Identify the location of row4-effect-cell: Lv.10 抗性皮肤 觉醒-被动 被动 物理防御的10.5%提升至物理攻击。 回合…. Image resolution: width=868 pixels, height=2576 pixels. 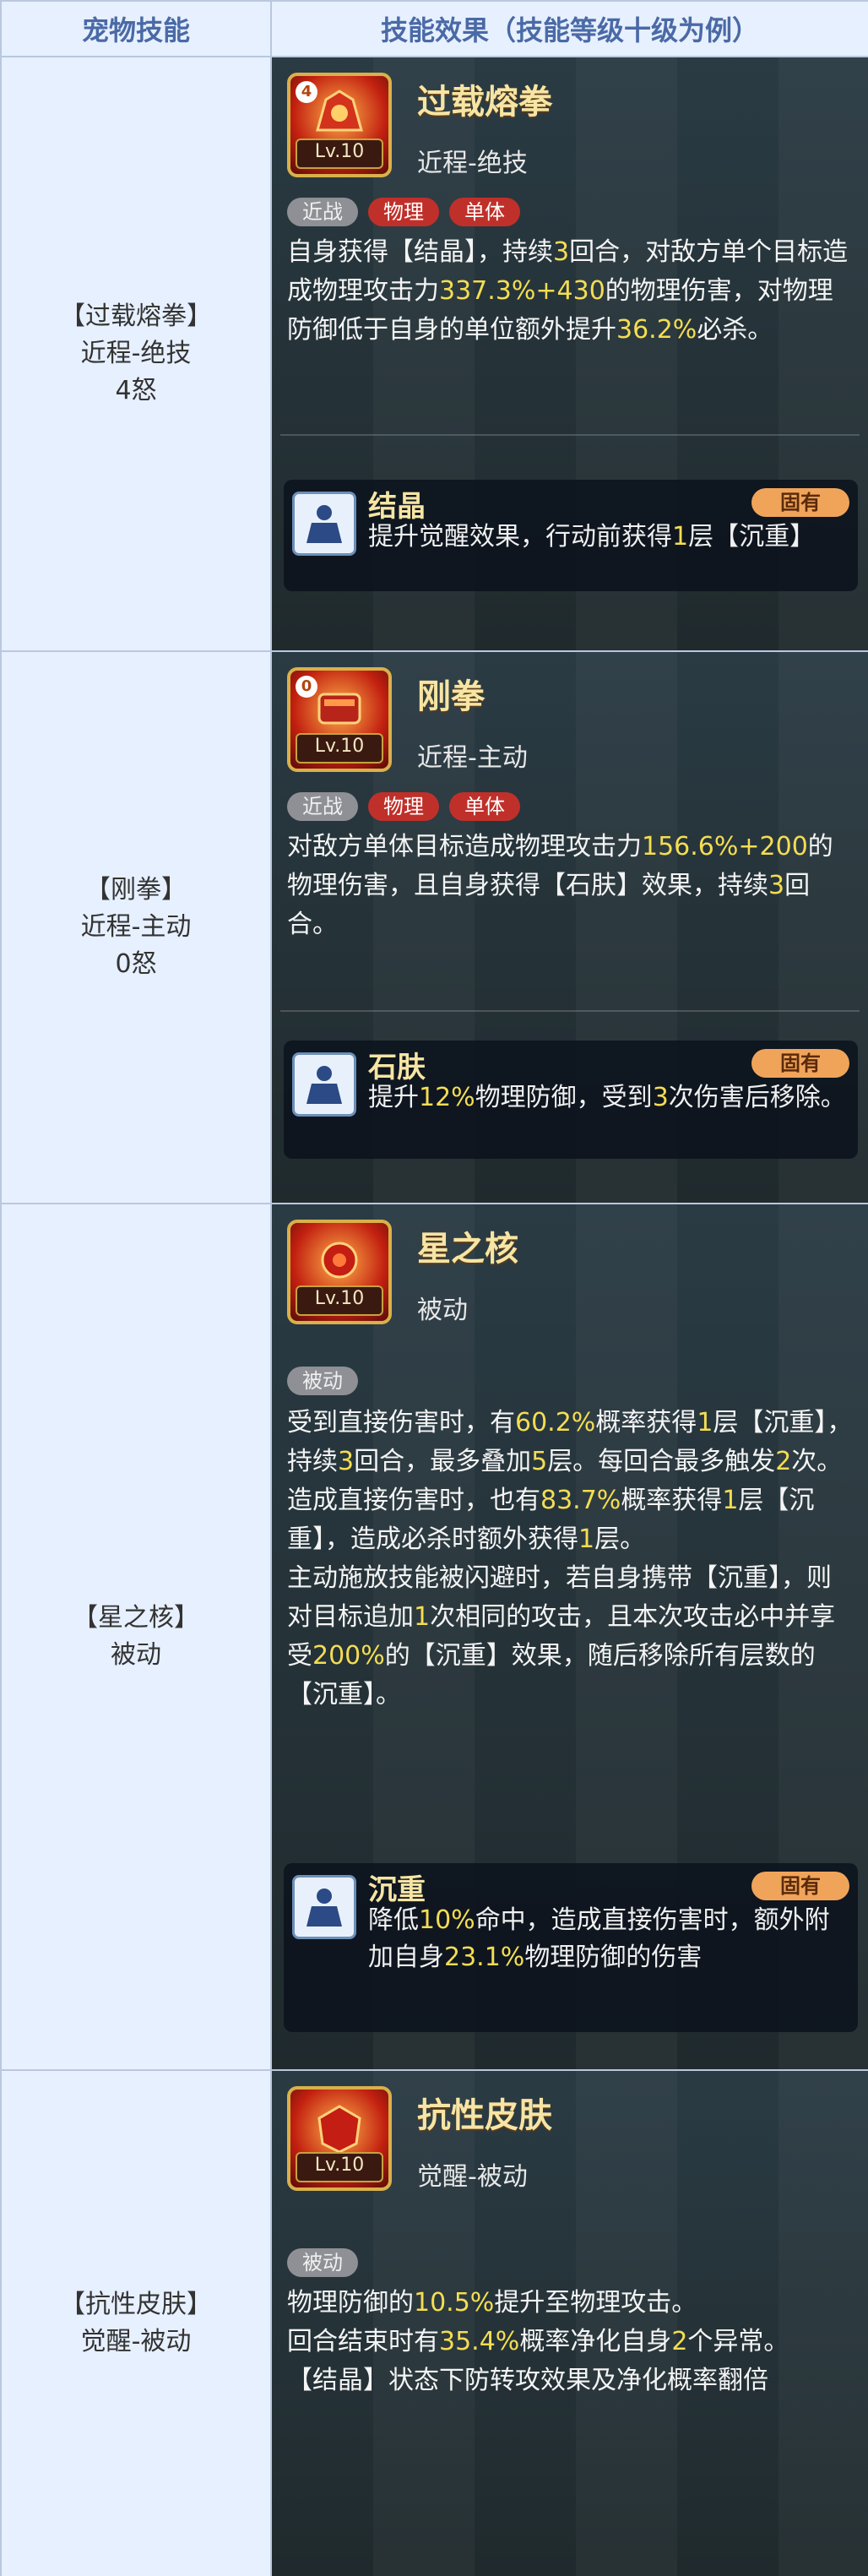
(570, 2323).